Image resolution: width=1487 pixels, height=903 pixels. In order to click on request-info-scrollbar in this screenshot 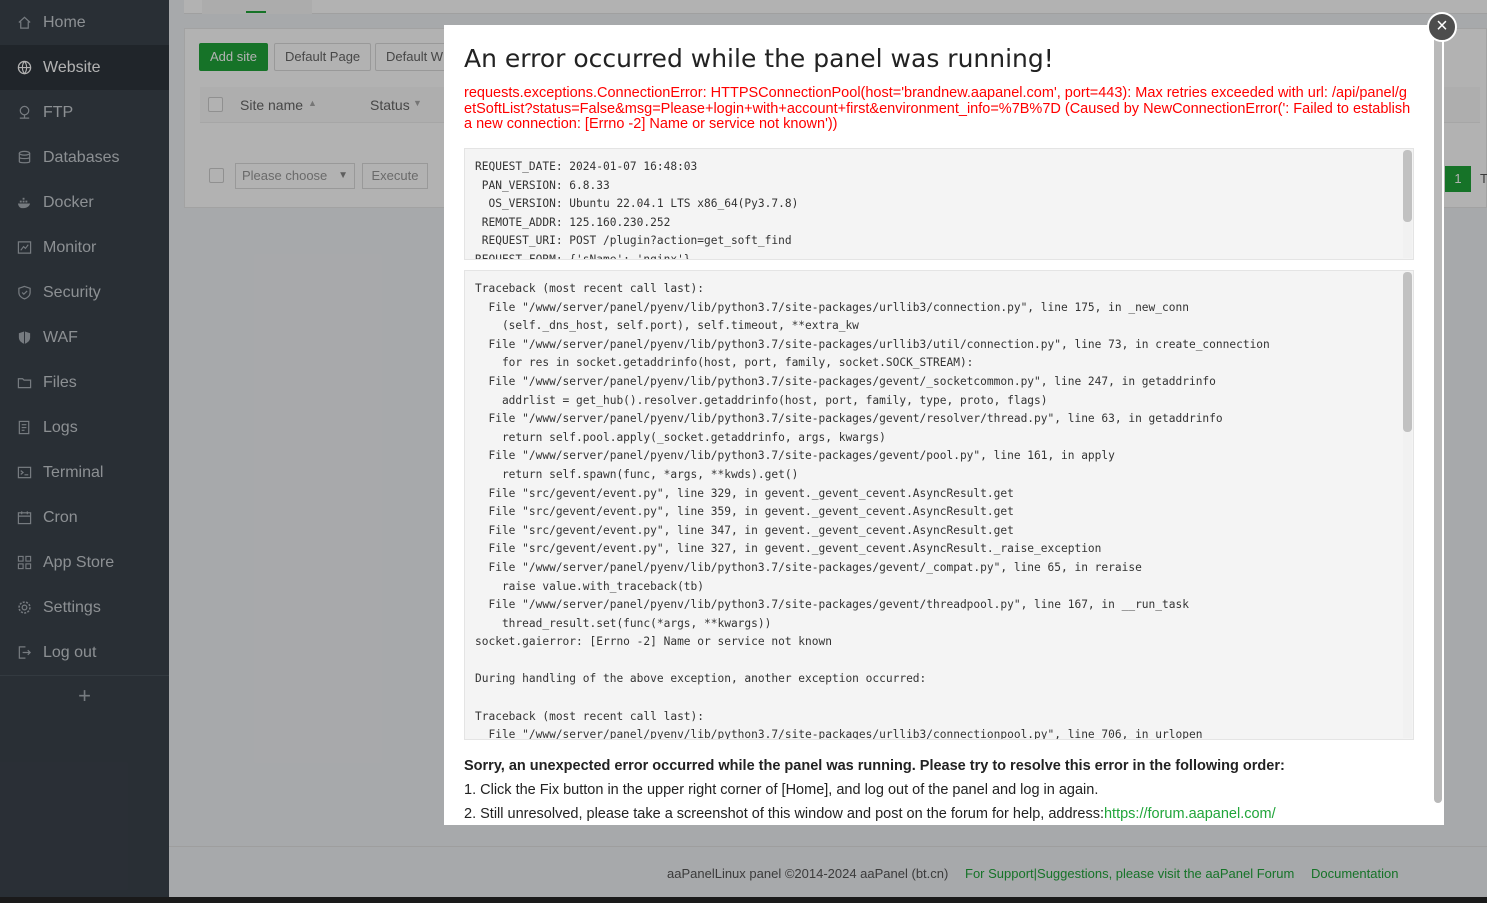, I will do `click(1407, 204)`.